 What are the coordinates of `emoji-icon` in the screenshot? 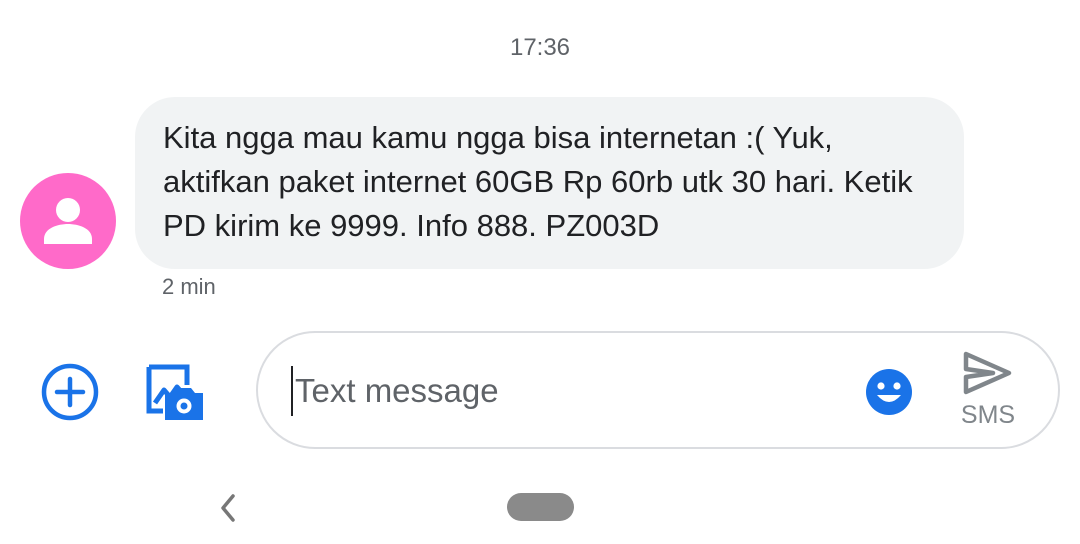 It's located at (889, 392).